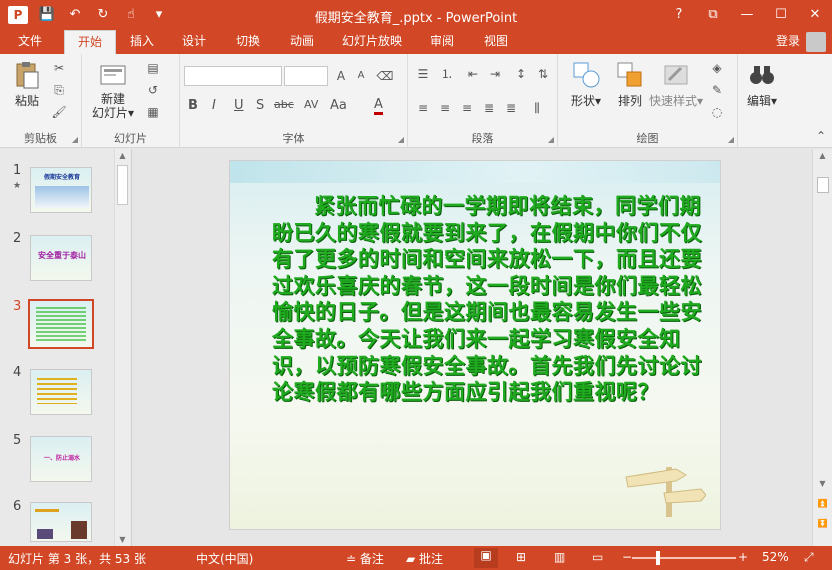 The width and height of the screenshot is (832, 570). What do you see at coordinates (61, 459) in the screenshot?
I see `thumbnail-slide-5: 一、防止溺水` at bounding box center [61, 459].